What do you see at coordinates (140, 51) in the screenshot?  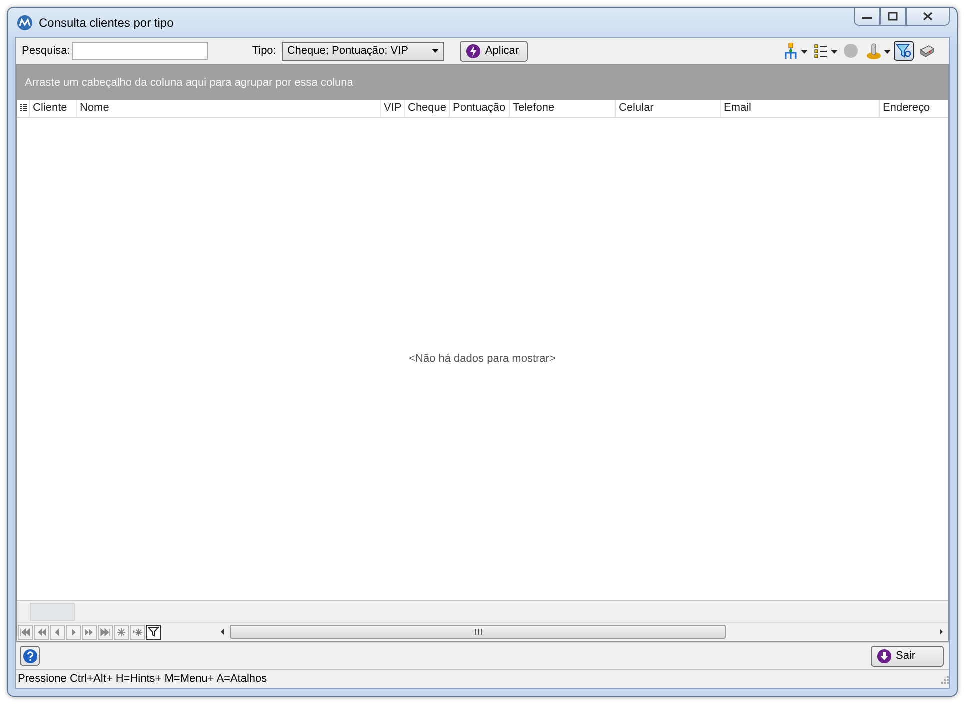 I see `search-field` at bounding box center [140, 51].